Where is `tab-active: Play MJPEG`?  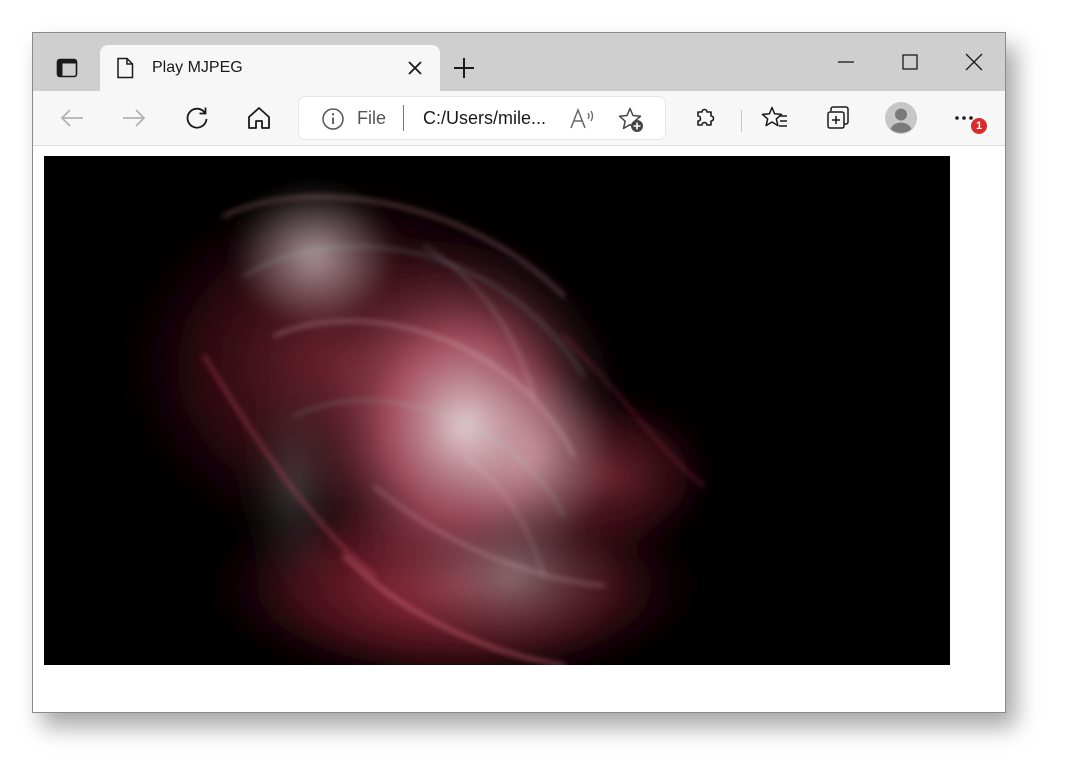
tab-active: Play MJPEG is located at coordinates (270, 68).